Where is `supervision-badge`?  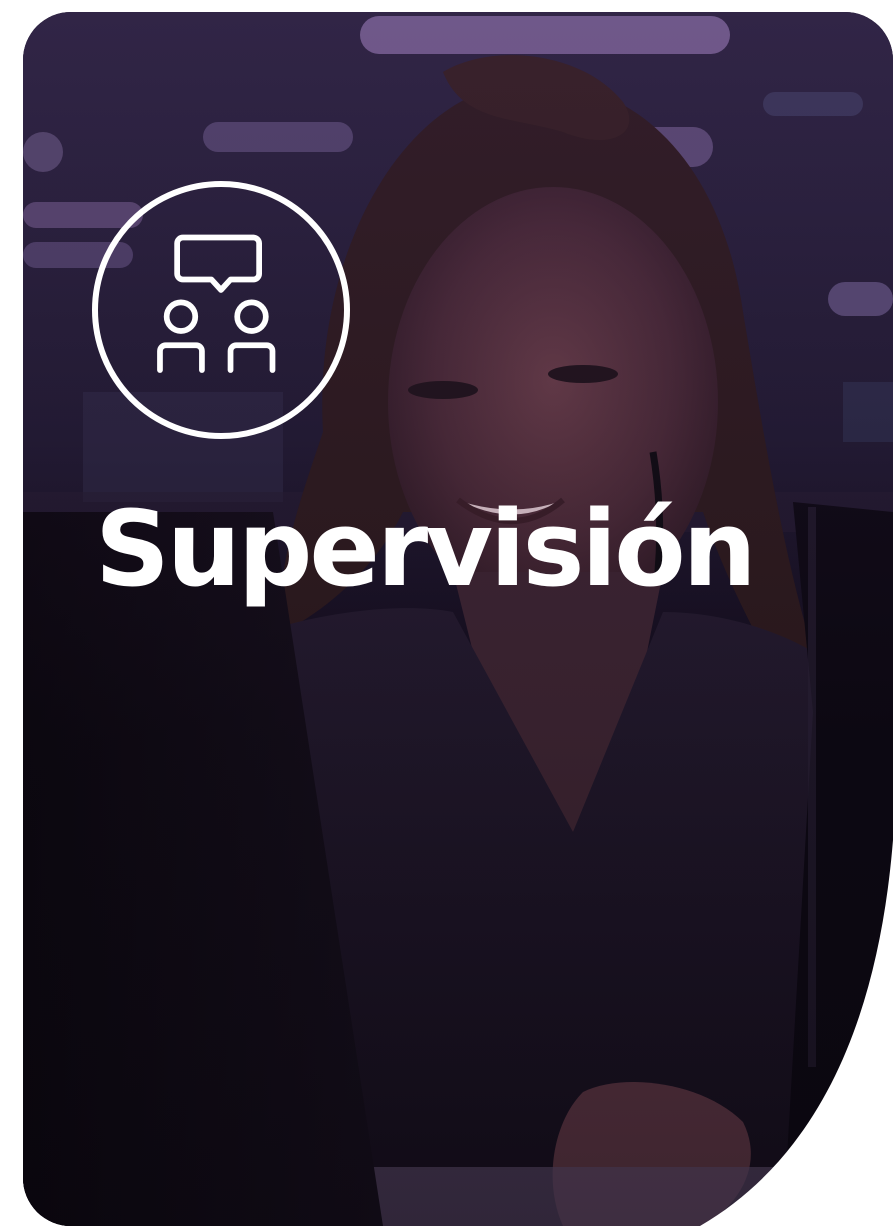 supervision-badge is located at coordinates (221, 310).